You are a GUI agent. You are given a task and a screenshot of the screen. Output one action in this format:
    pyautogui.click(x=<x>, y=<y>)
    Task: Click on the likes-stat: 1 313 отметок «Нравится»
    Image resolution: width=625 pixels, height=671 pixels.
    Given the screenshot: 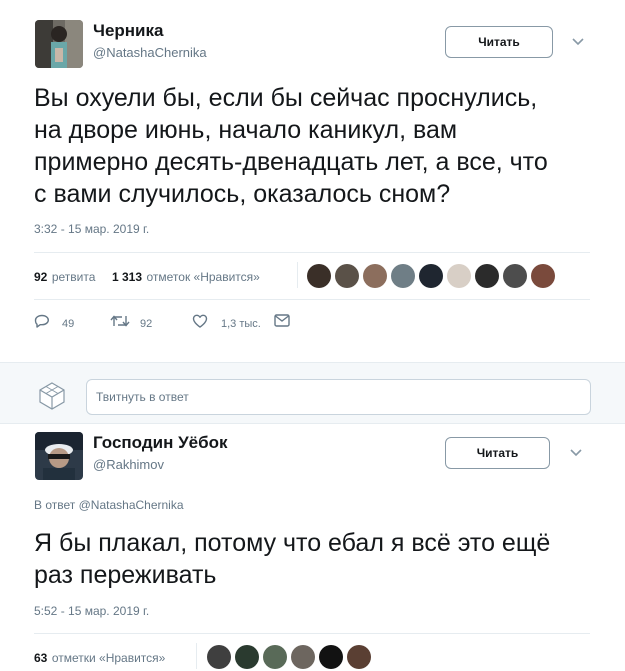 What is the action you would take?
    pyautogui.click(x=186, y=277)
    